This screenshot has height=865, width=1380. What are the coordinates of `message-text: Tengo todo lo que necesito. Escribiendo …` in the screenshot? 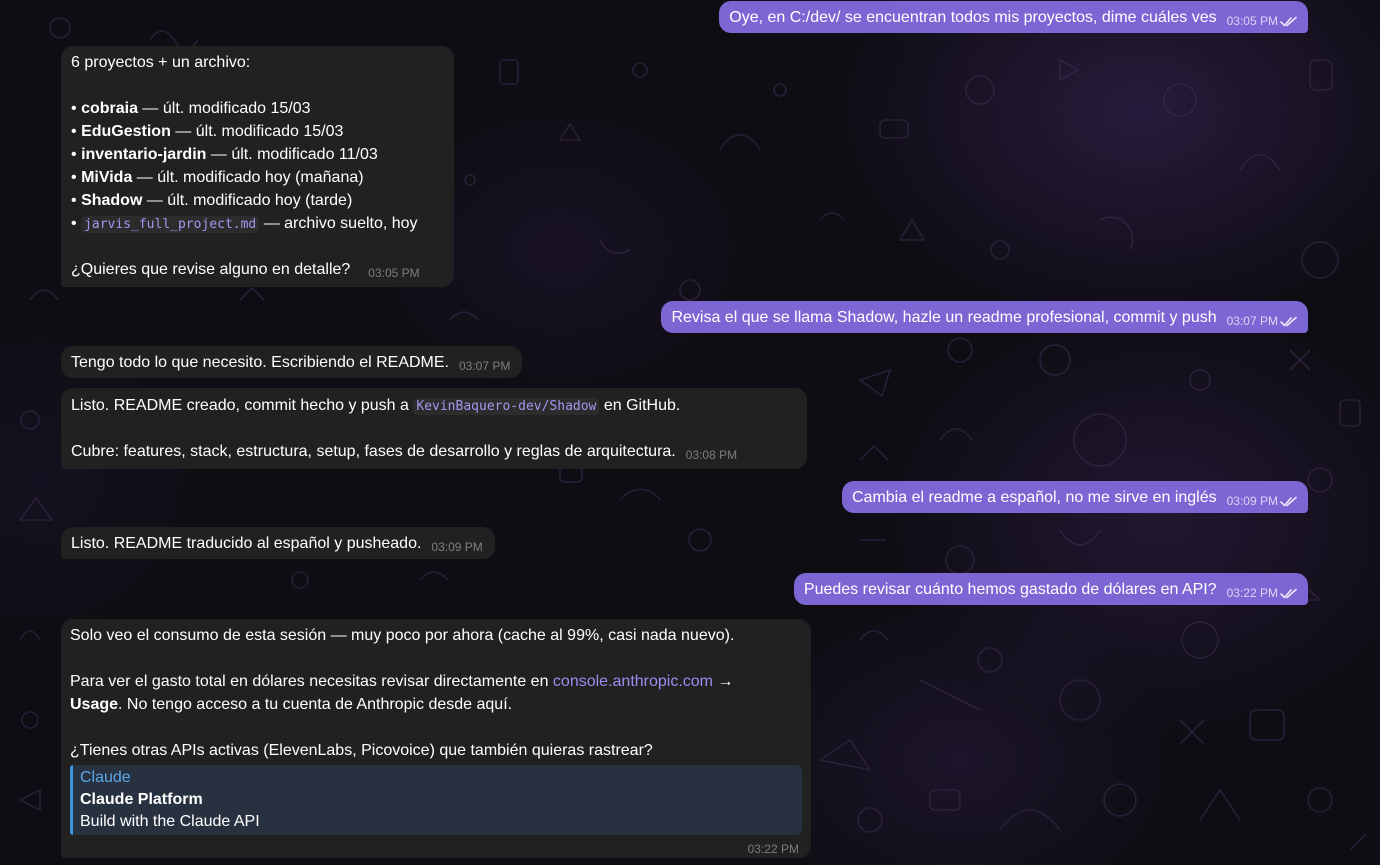 It's located at (260, 362).